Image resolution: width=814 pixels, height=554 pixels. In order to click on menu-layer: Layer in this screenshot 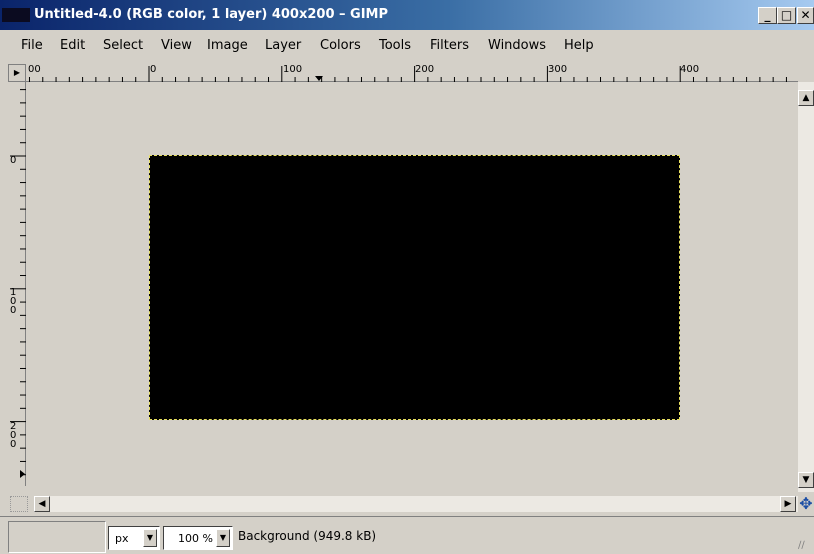, I will do `click(283, 45)`.